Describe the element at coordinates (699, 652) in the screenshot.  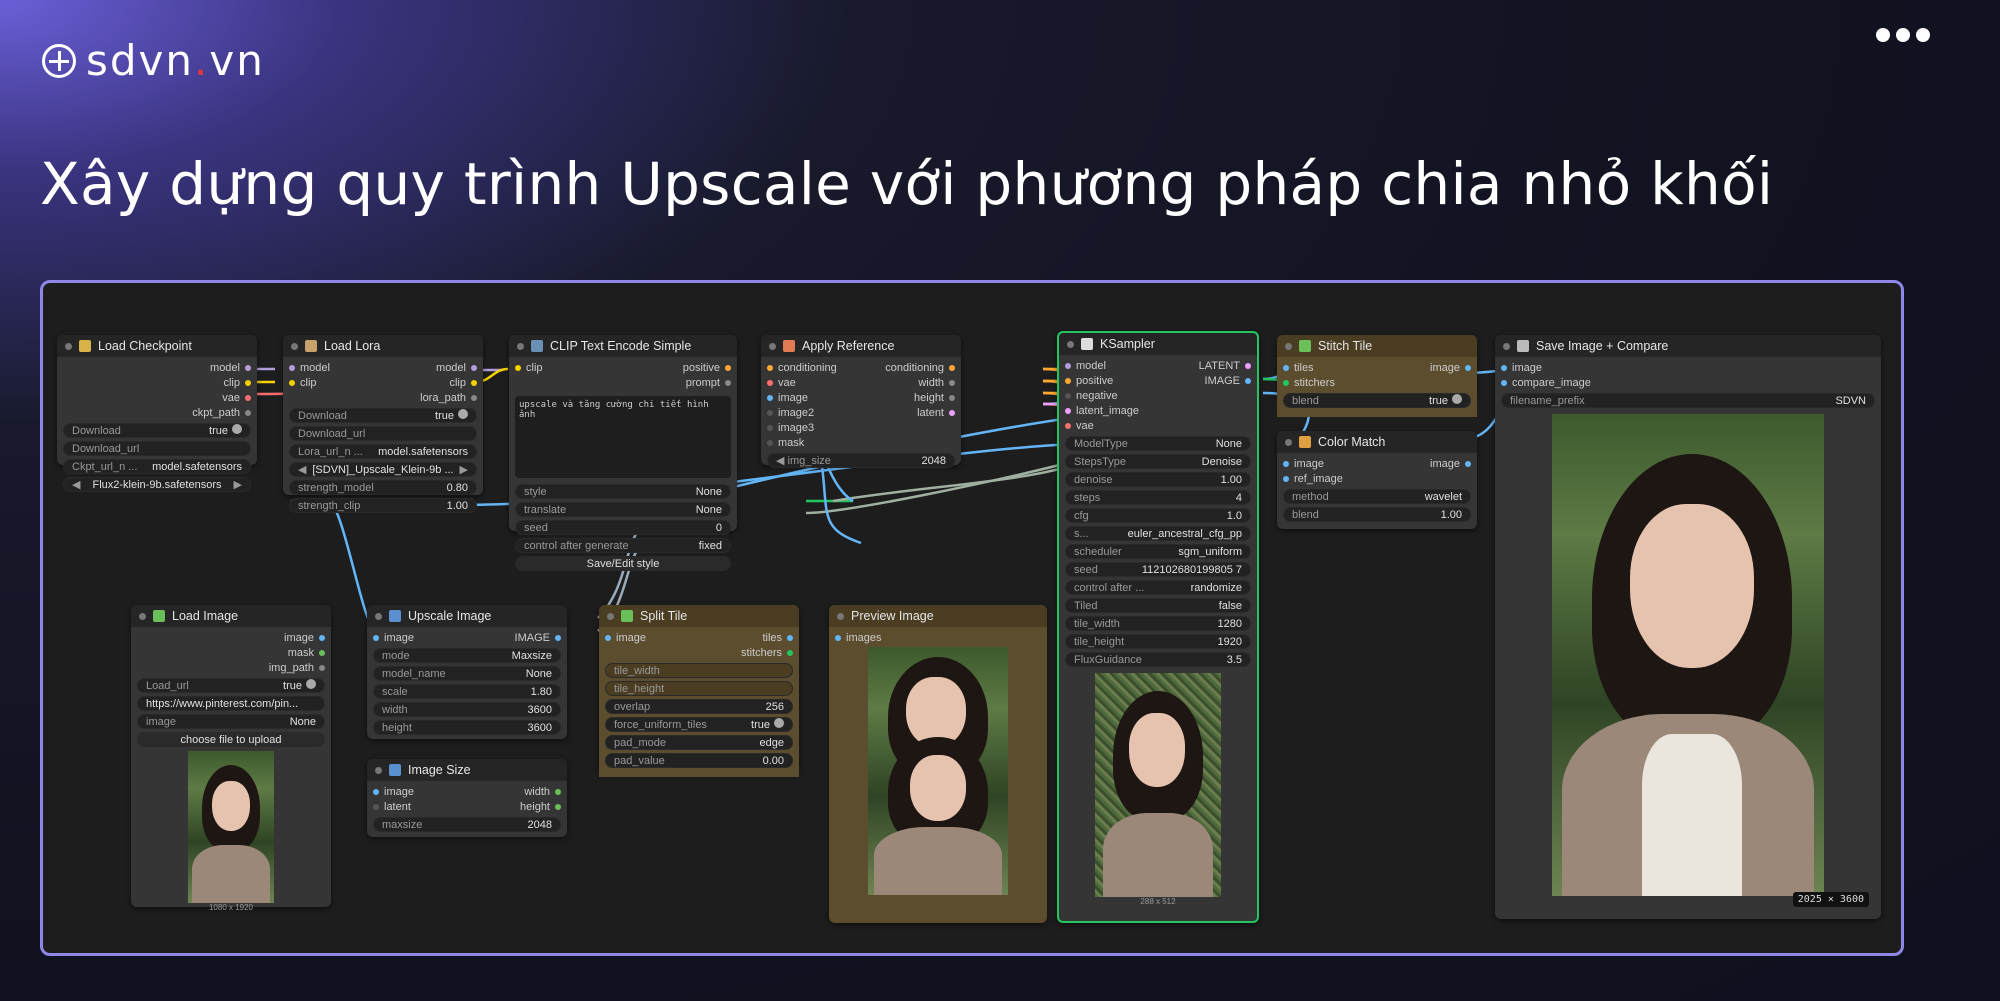
I see `output-stitchers: stitchers` at that location.